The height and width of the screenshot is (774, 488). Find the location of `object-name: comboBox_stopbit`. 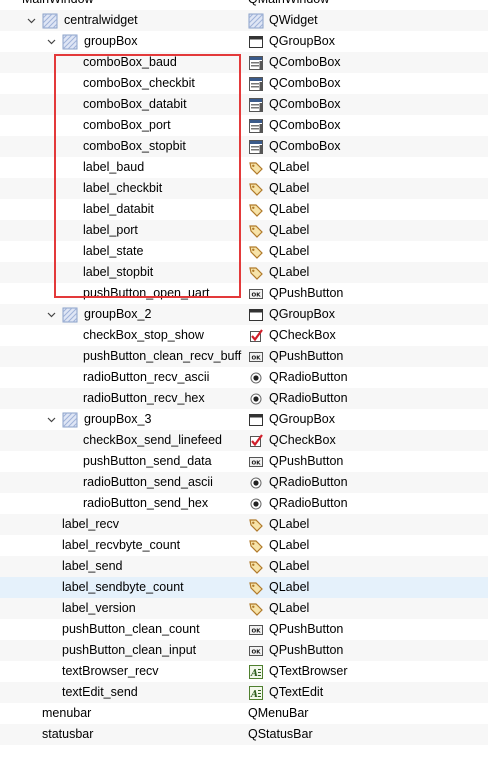

object-name: comboBox_stopbit is located at coordinates (134, 146).